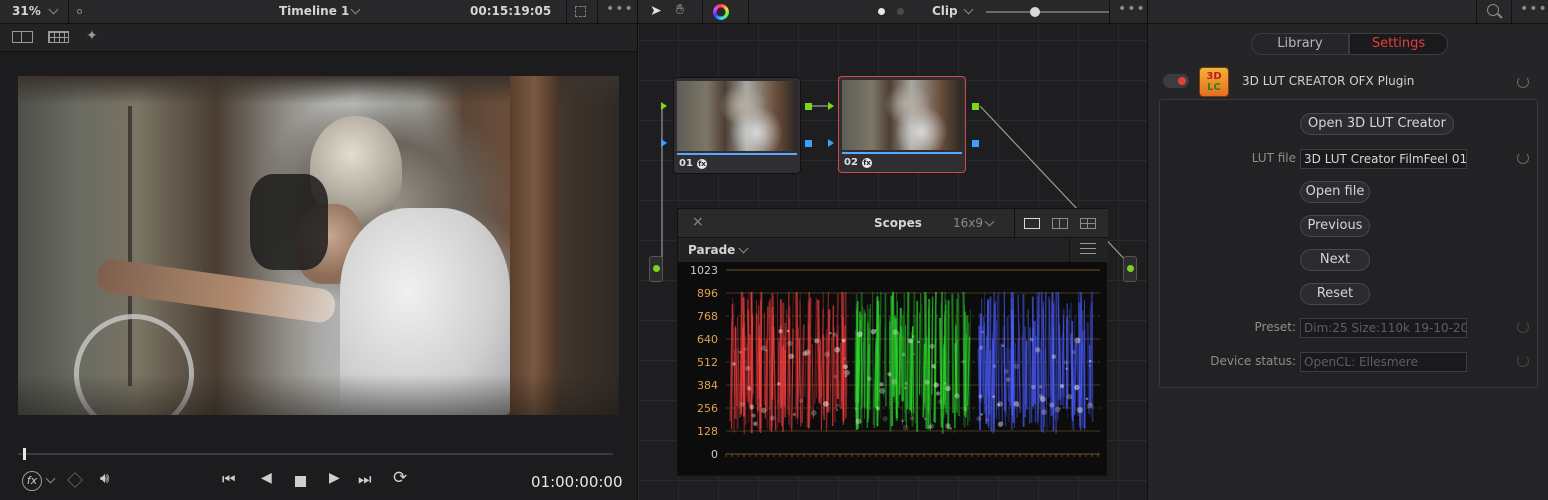 The image size is (1548, 500). Describe the element at coordinates (1032, 223) in the screenshot. I see `single-view-icon` at that location.